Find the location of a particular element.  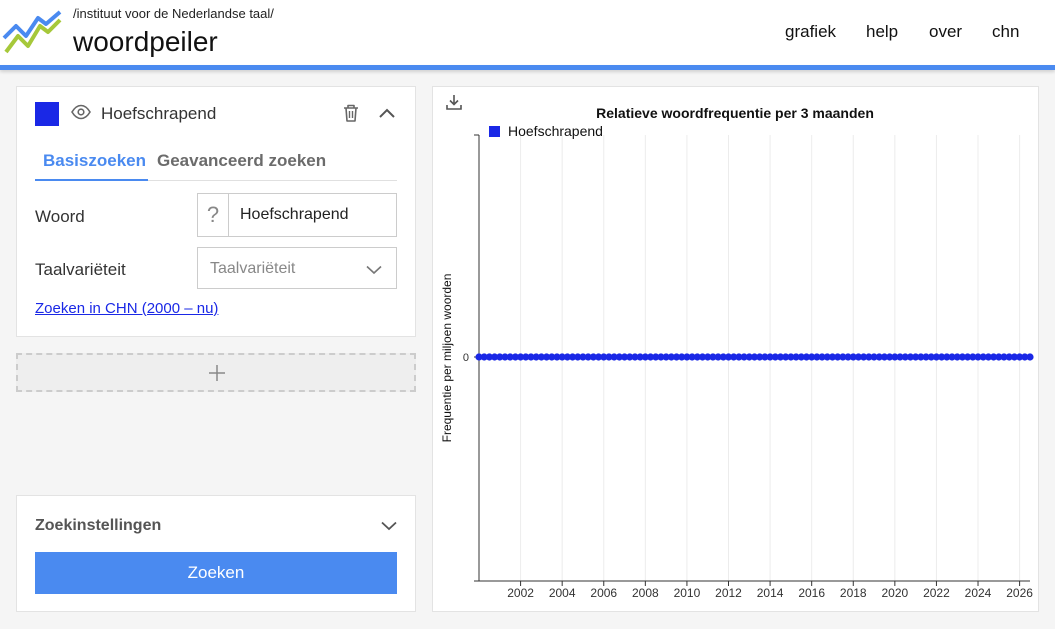

question-icon: ? is located at coordinates (213, 215).